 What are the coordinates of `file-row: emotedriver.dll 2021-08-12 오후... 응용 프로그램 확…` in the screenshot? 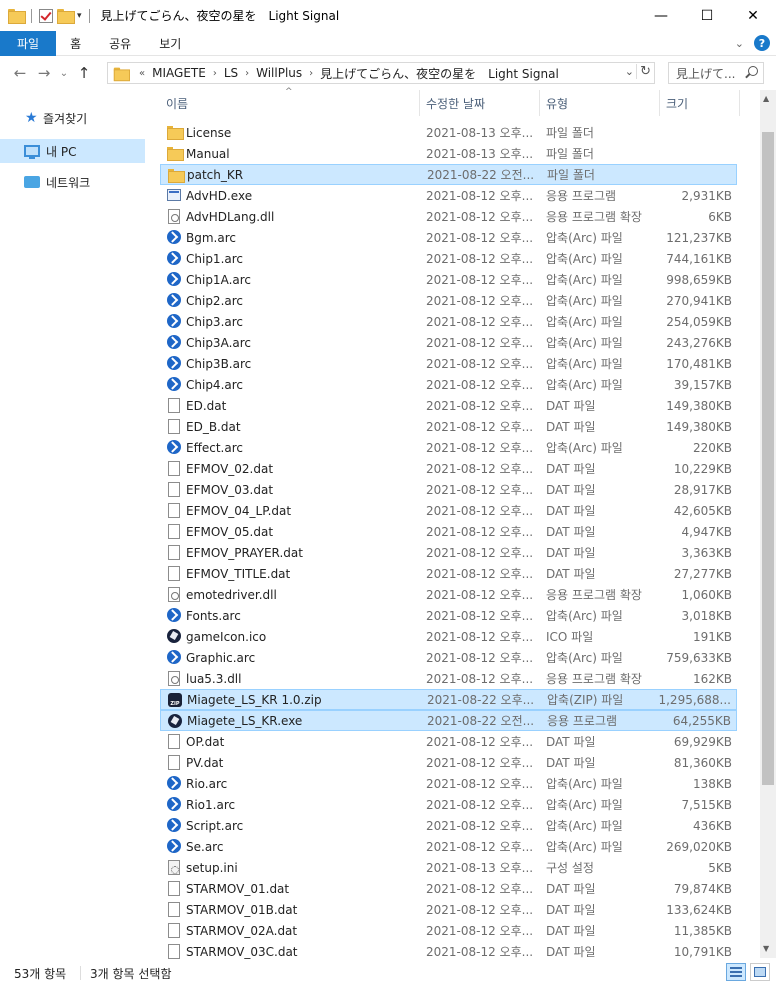 It's located at (448, 594).